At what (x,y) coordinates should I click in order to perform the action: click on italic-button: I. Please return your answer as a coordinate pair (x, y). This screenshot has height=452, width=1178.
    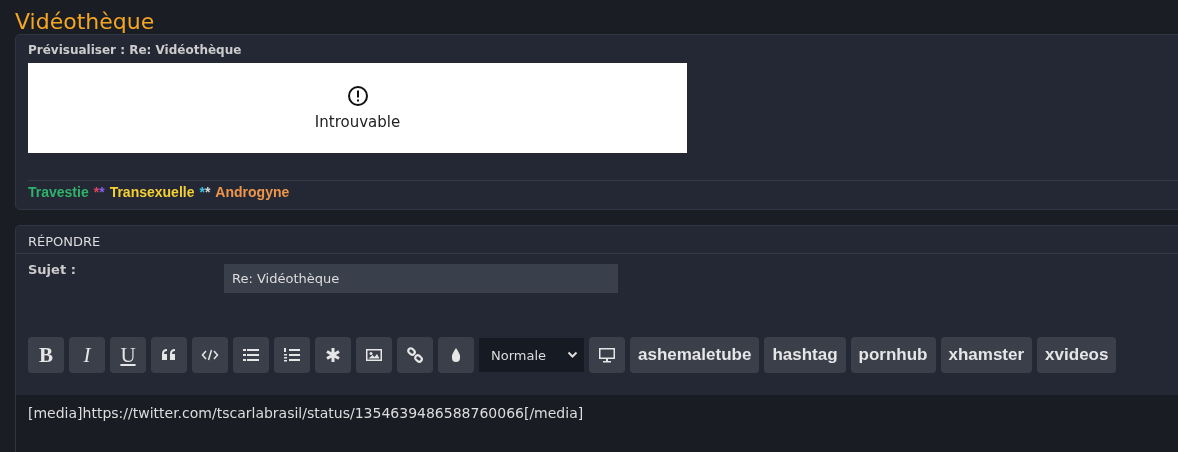
    Looking at the image, I should click on (87, 355).